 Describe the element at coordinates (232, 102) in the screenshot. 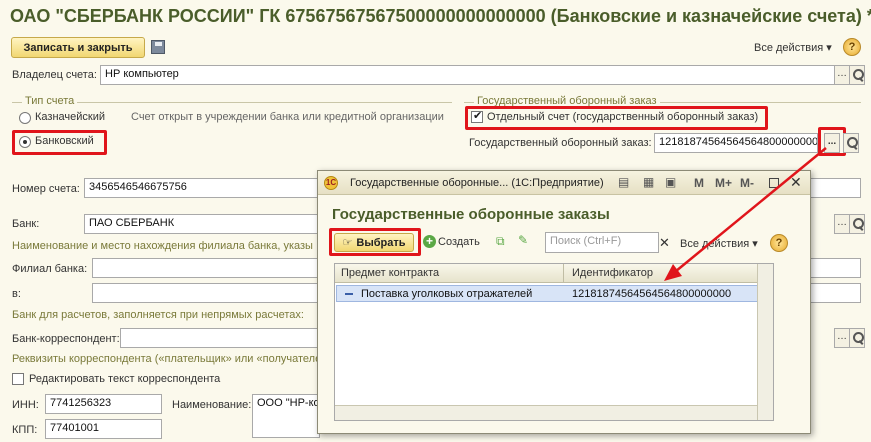

I see `account-type-frame-line` at that location.